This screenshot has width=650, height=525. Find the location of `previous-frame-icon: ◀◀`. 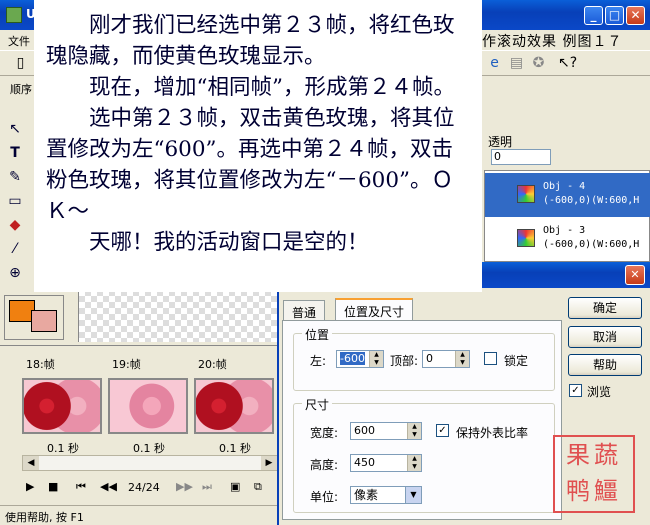

previous-frame-icon: ◀◀ is located at coordinates (108, 486).